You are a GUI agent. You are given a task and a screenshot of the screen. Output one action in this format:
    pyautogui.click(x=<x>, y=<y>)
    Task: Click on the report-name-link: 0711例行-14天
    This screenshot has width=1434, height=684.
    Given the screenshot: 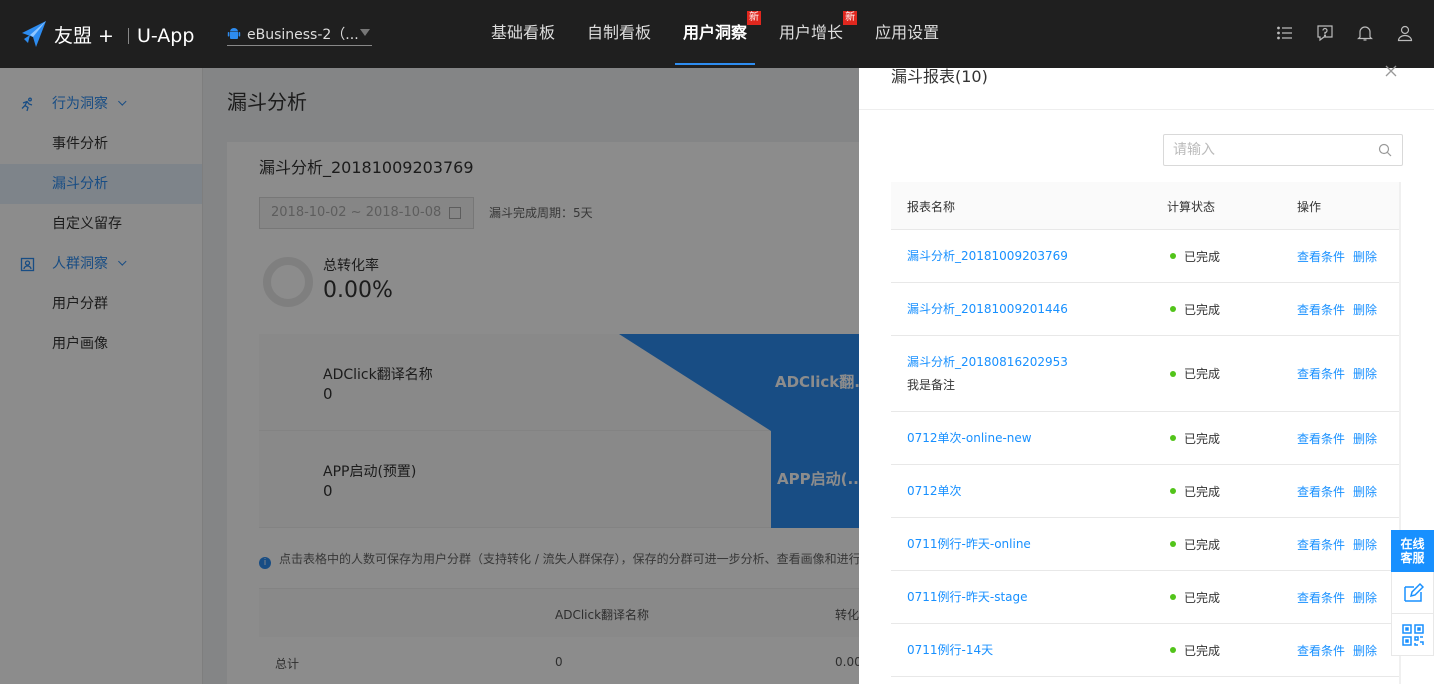 What is the action you would take?
    pyautogui.click(x=950, y=649)
    